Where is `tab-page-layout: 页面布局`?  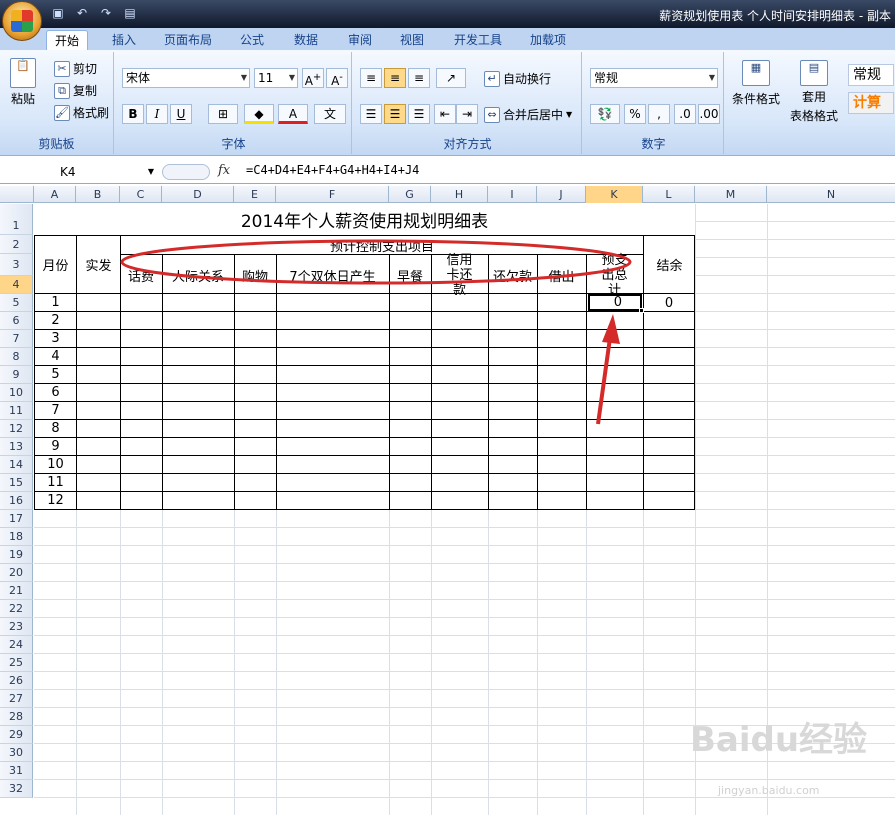 tab-page-layout: 页面布局 is located at coordinates (188, 40).